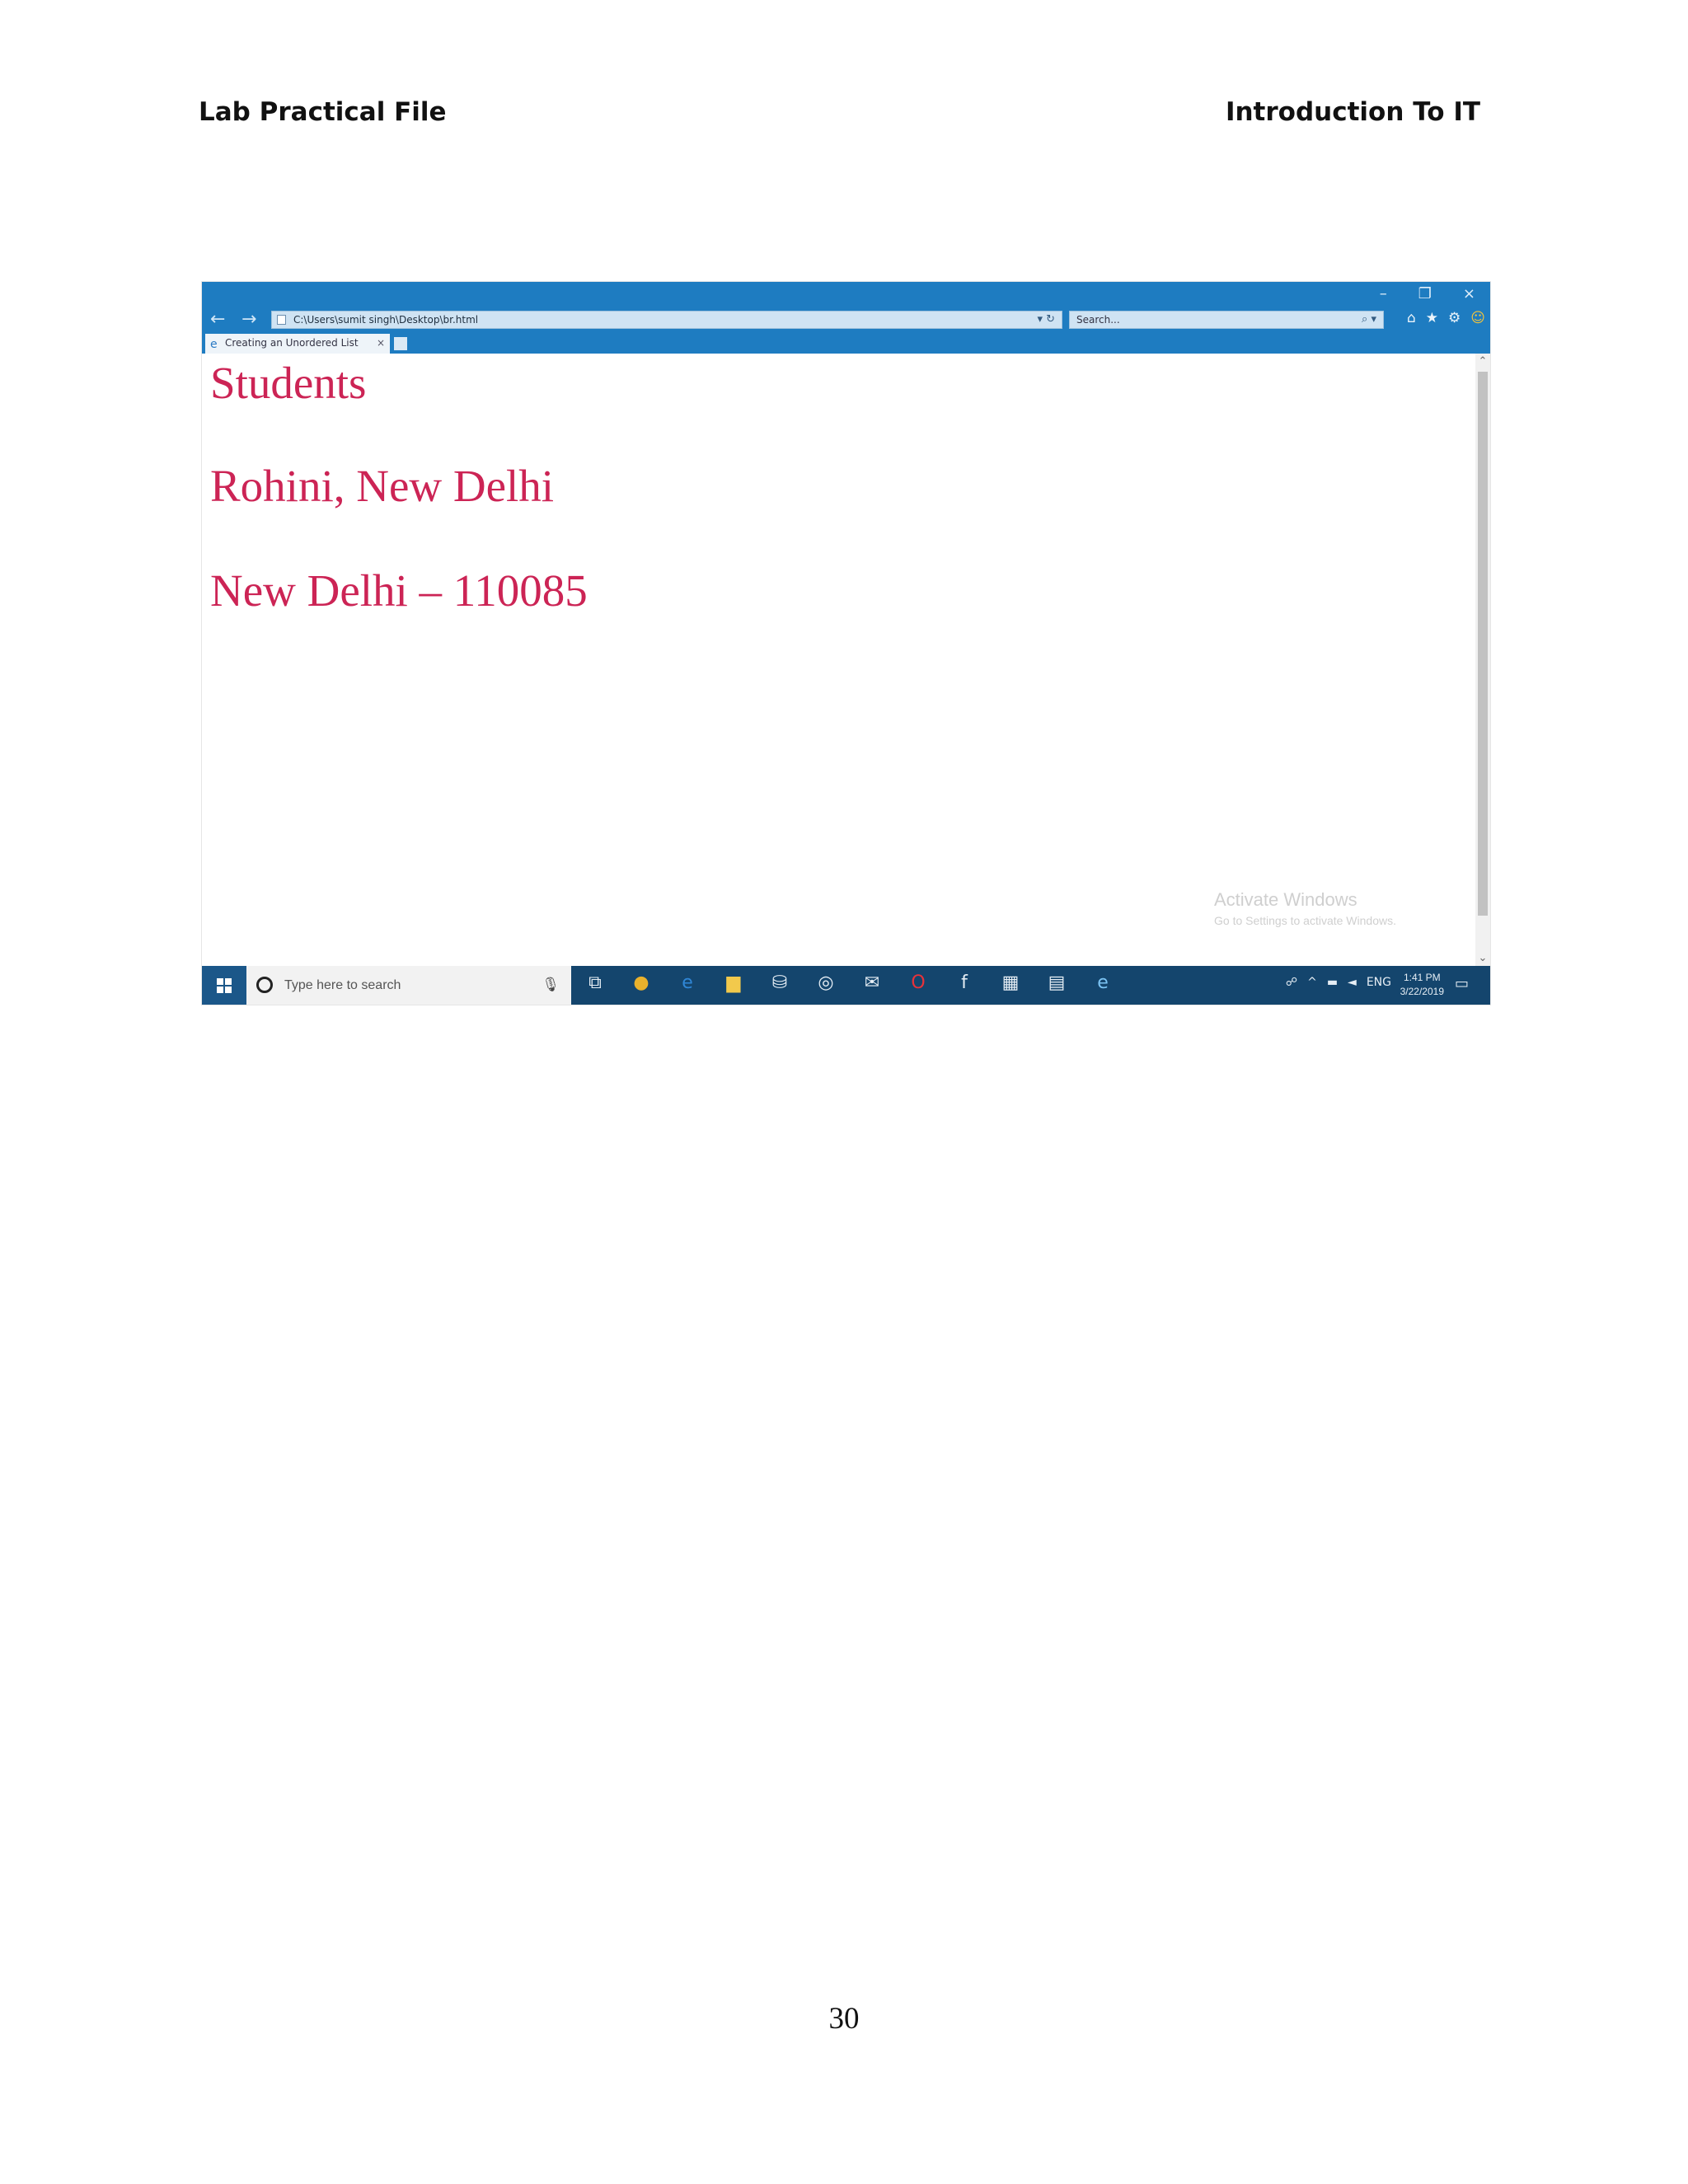  What do you see at coordinates (687, 982) in the screenshot?
I see `edge-icon: e` at bounding box center [687, 982].